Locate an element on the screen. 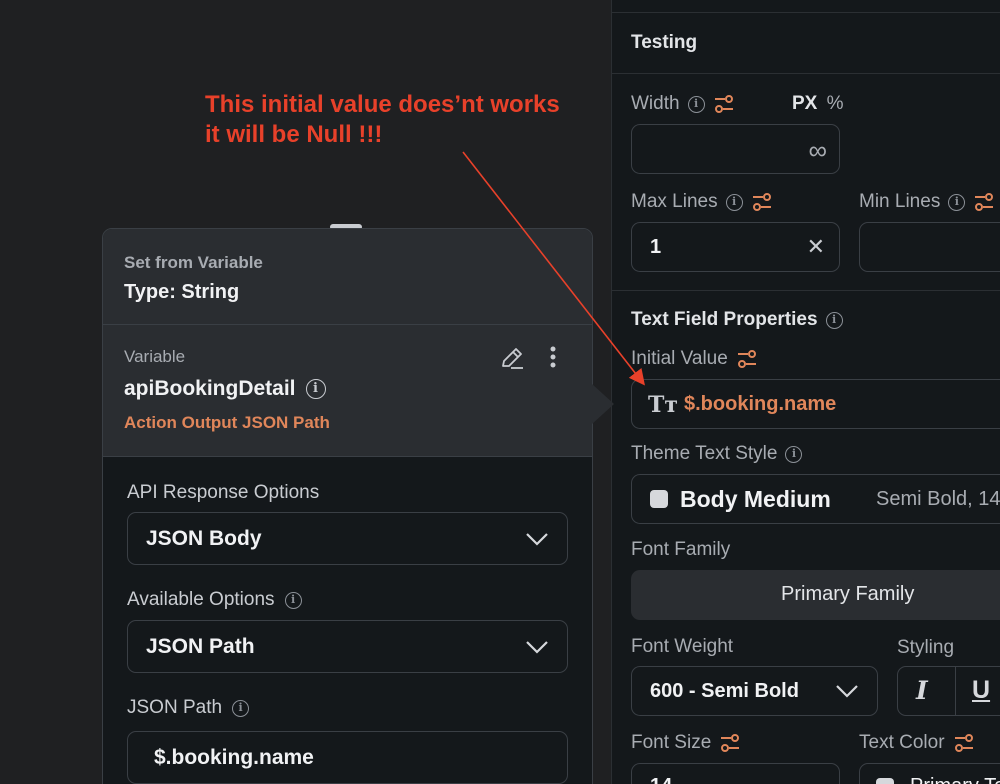  width-input: ∞ is located at coordinates (735, 149).